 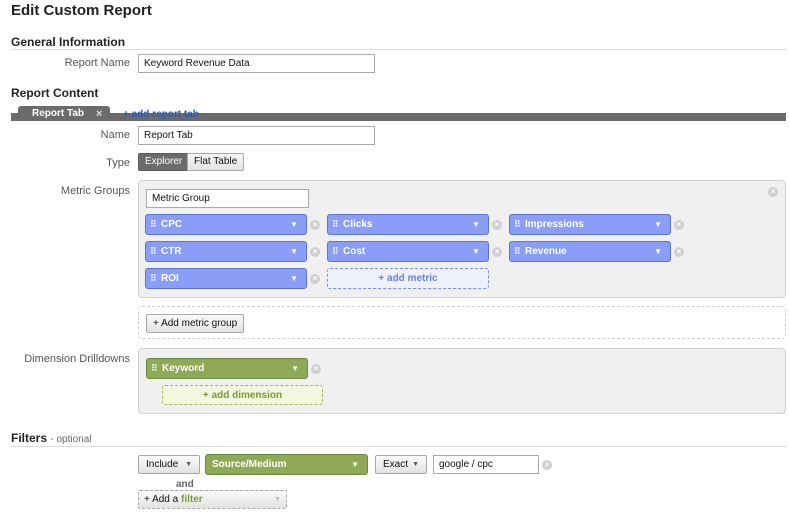 I want to click on include-select: Include ▼, so click(x=169, y=464).